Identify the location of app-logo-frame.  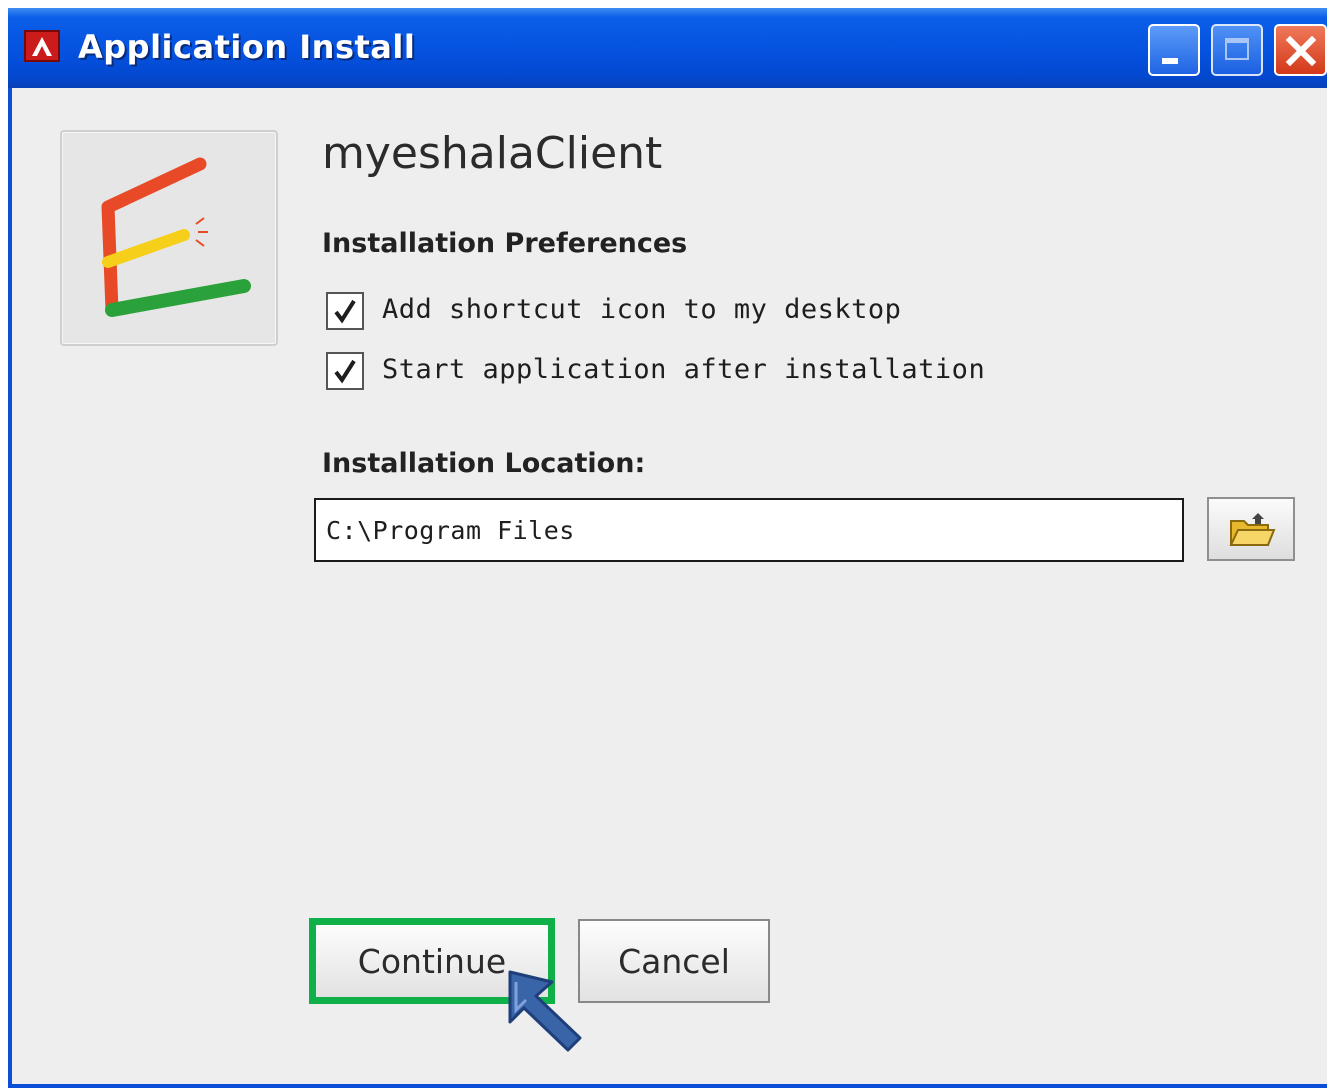
(169, 238).